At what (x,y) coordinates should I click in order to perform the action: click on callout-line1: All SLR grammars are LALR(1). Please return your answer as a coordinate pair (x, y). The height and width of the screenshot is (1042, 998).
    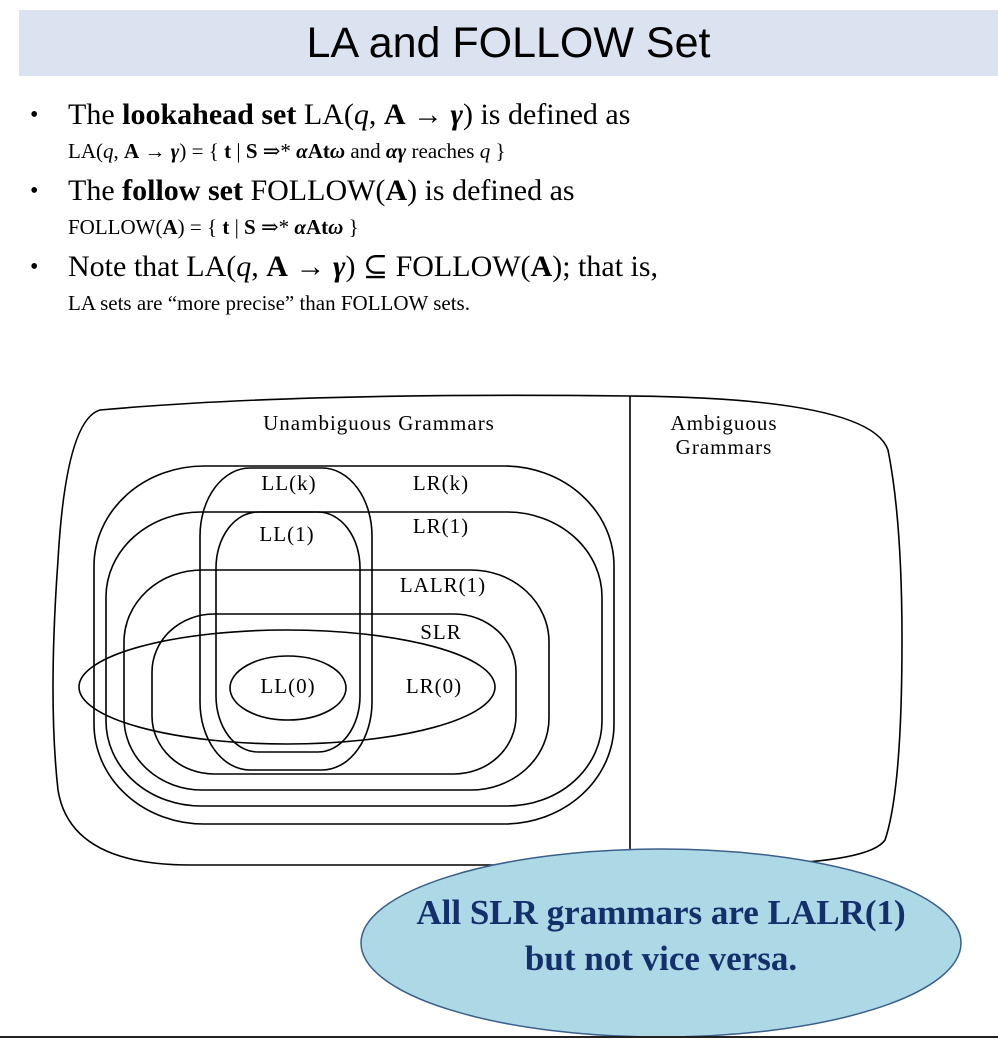
    Looking at the image, I should click on (661, 912).